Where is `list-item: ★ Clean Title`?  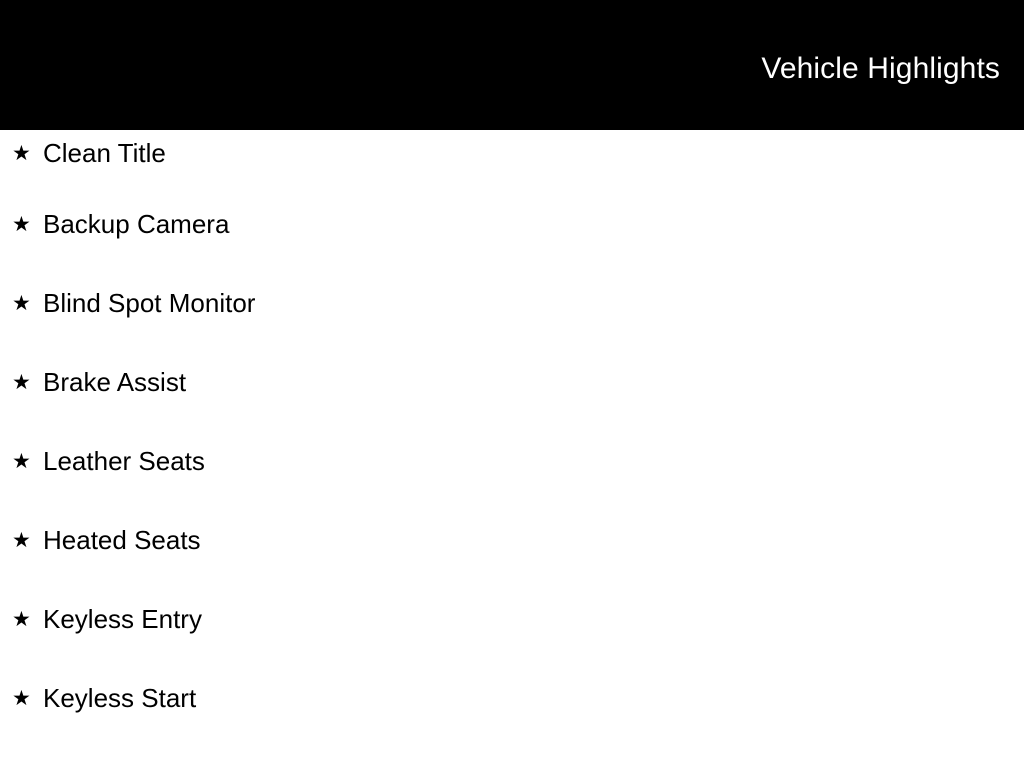
list-item: ★ Clean Title is located at coordinates (512, 169).